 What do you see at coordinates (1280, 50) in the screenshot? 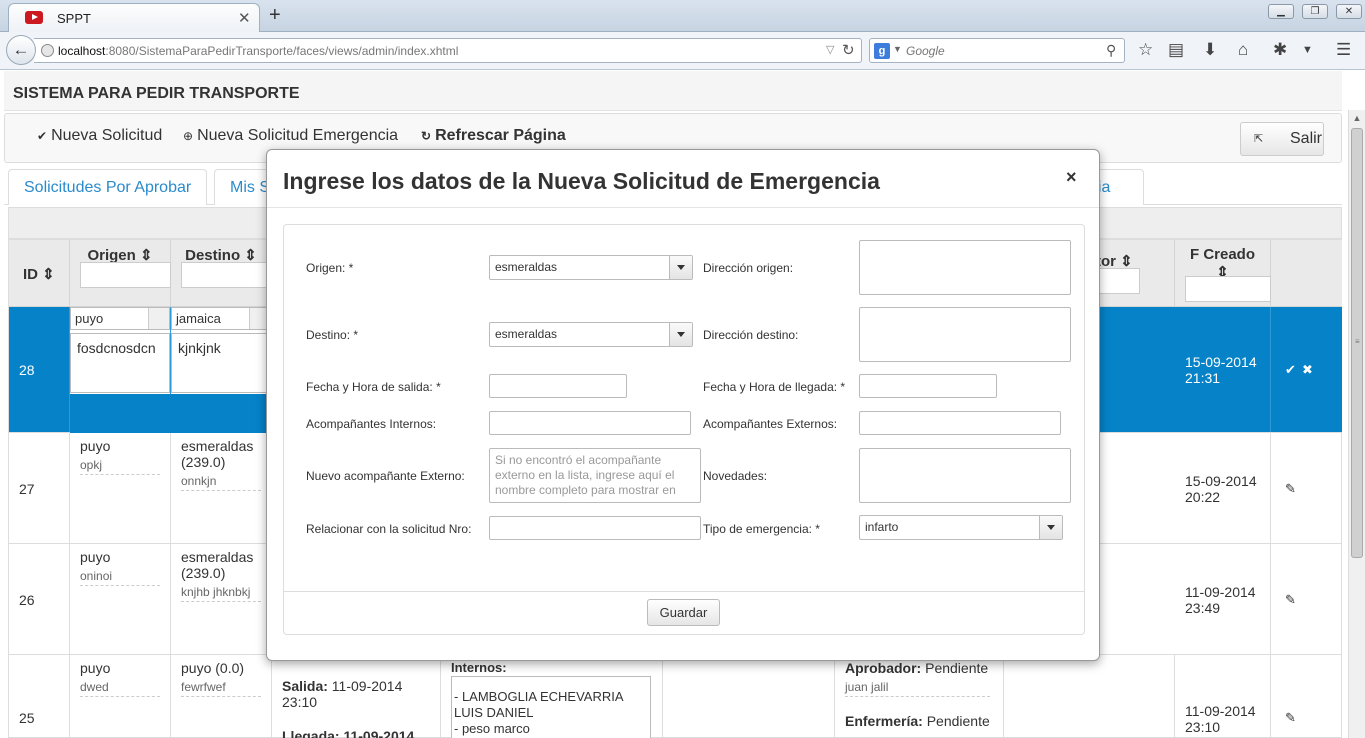
I see `addon-icon: ✱` at bounding box center [1280, 50].